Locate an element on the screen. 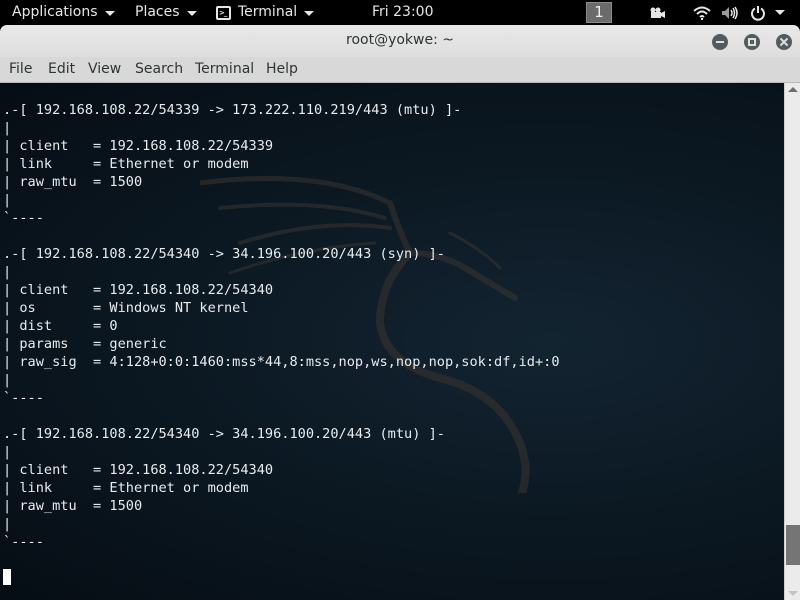  places-menu: Places is located at coordinates (166, 12).